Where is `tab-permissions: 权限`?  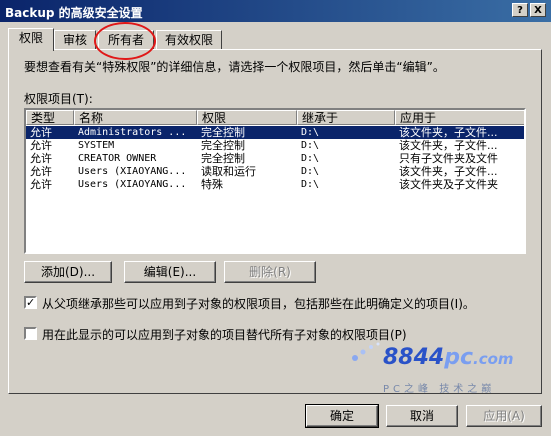 tab-permissions: 权限 is located at coordinates (31, 39).